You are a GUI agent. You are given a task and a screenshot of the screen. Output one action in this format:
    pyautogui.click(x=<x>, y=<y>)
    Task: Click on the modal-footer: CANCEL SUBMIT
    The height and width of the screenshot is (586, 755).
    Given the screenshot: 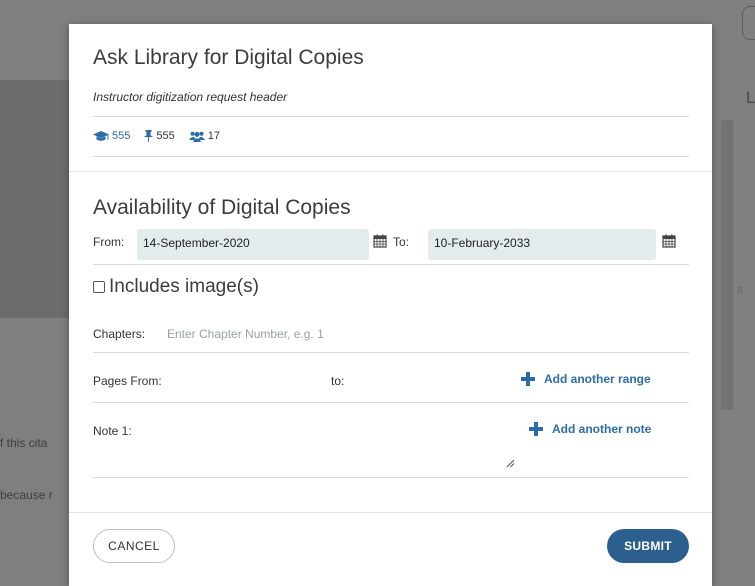 What is the action you would take?
    pyautogui.click(x=390, y=549)
    